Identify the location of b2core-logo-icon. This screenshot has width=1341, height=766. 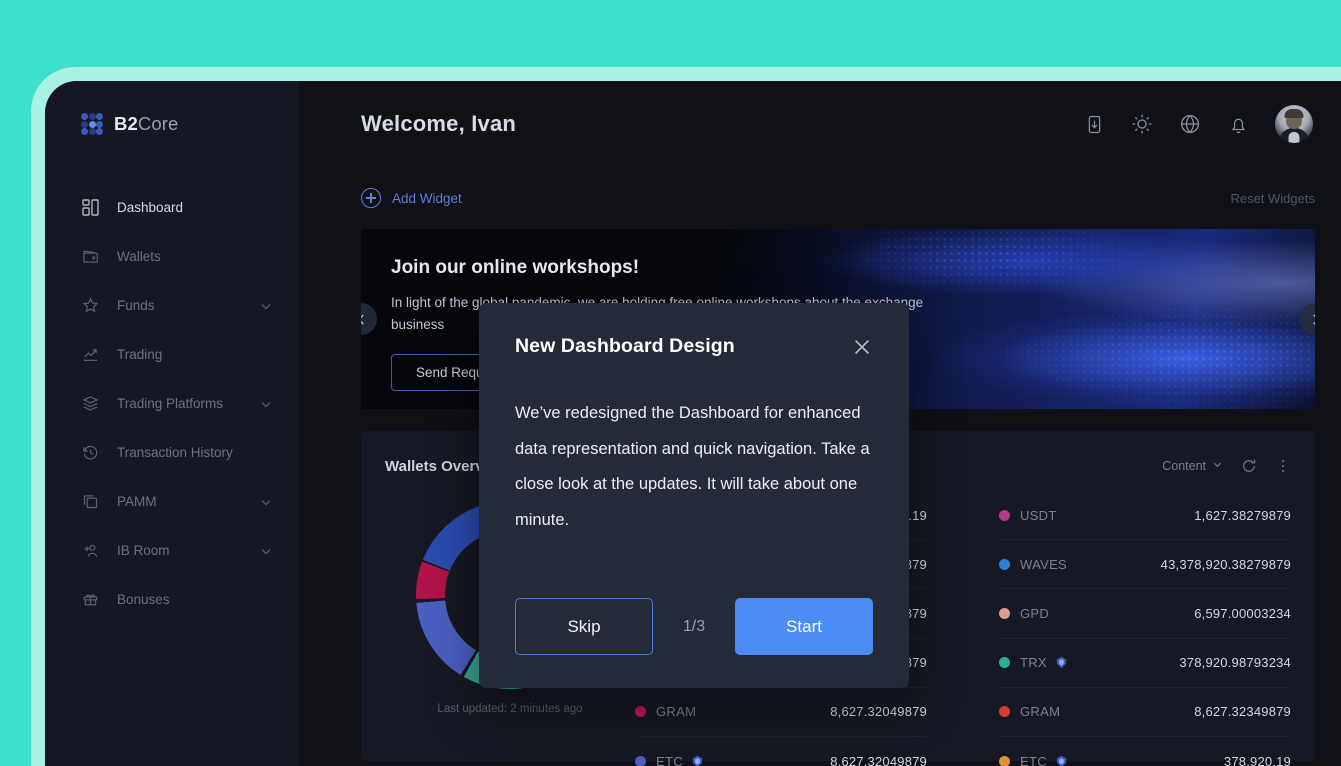
(92, 124).